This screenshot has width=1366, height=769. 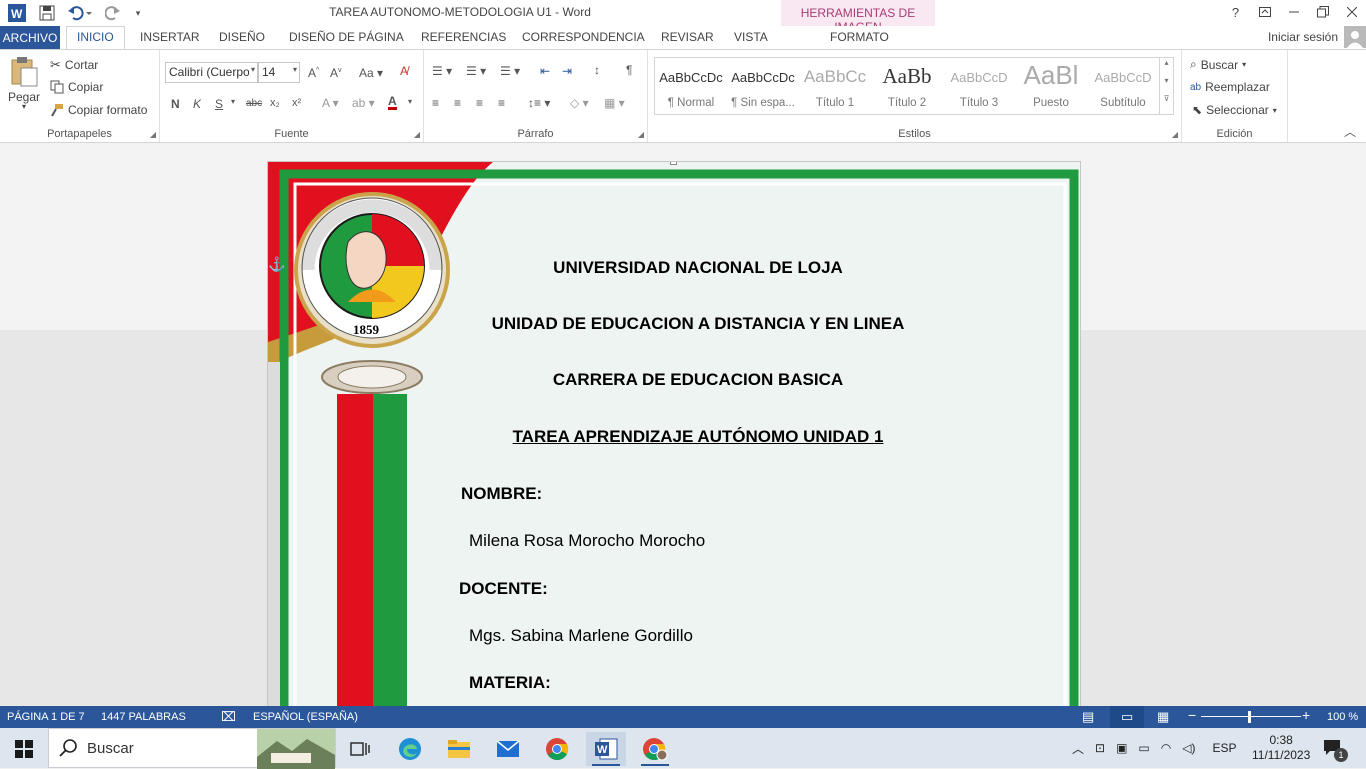 What do you see at coordinates (305, 717) in the screenshot?
I see `language-indicator: ESPAÑOL (ESPAÑA)` at bounding box center [305, 717].